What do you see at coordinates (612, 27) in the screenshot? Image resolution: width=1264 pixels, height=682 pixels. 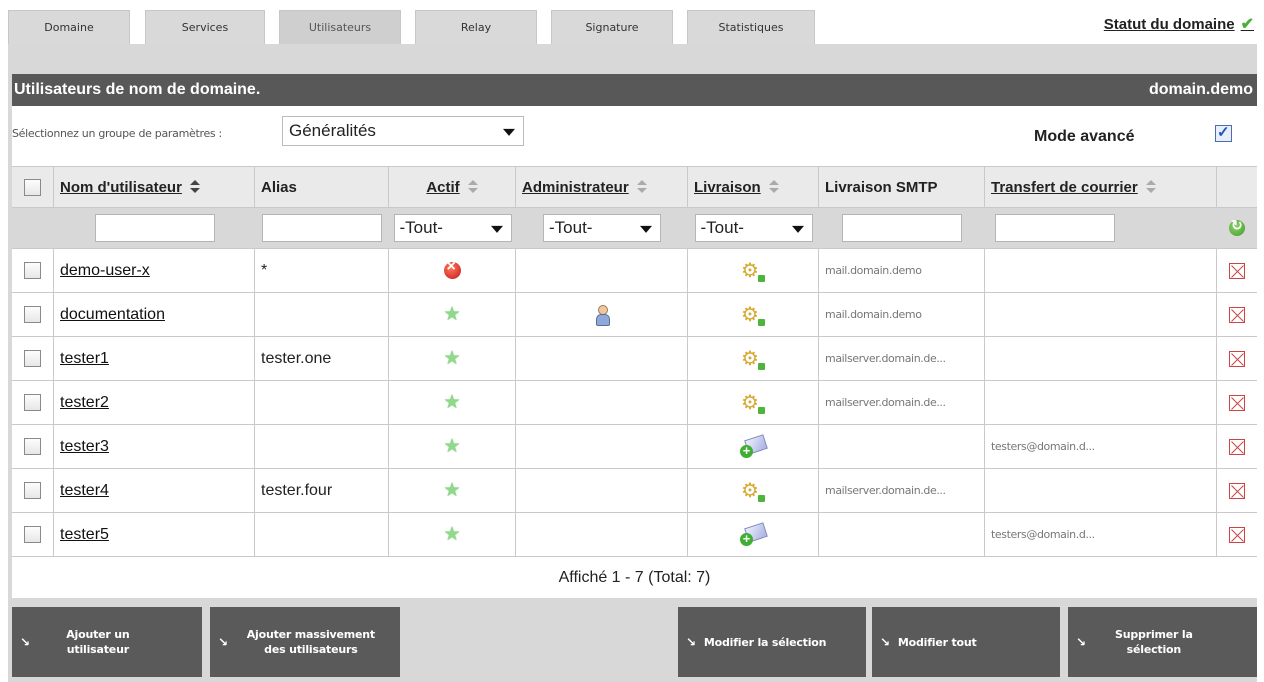 I see `tab-signature: Signature` at bounding box center [612, 27].